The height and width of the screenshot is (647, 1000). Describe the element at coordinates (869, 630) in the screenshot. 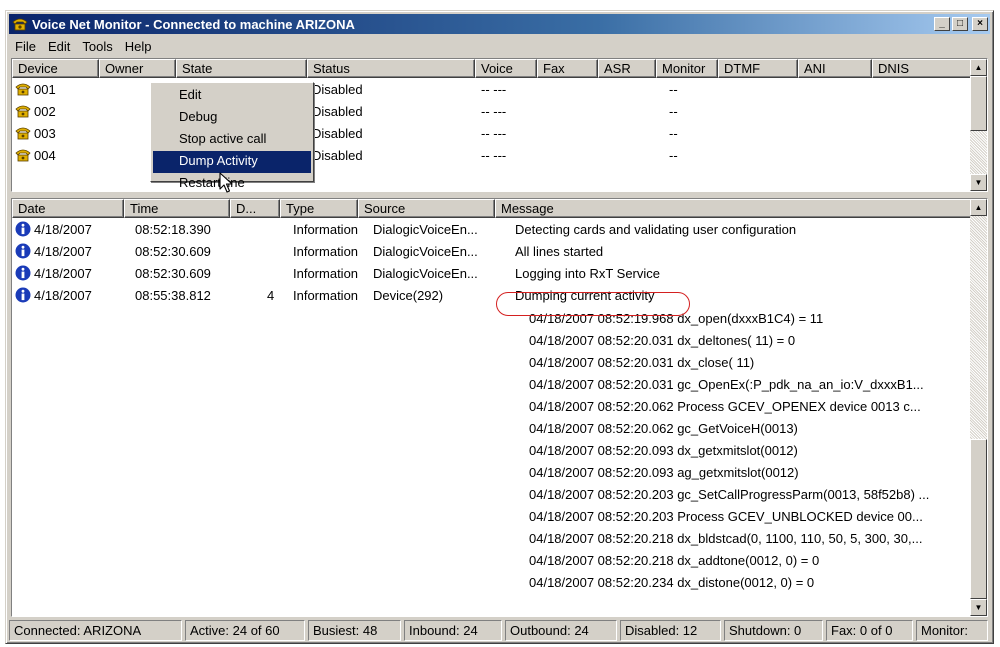

I see `status-fax: Fax: 0 of 0` at that location.